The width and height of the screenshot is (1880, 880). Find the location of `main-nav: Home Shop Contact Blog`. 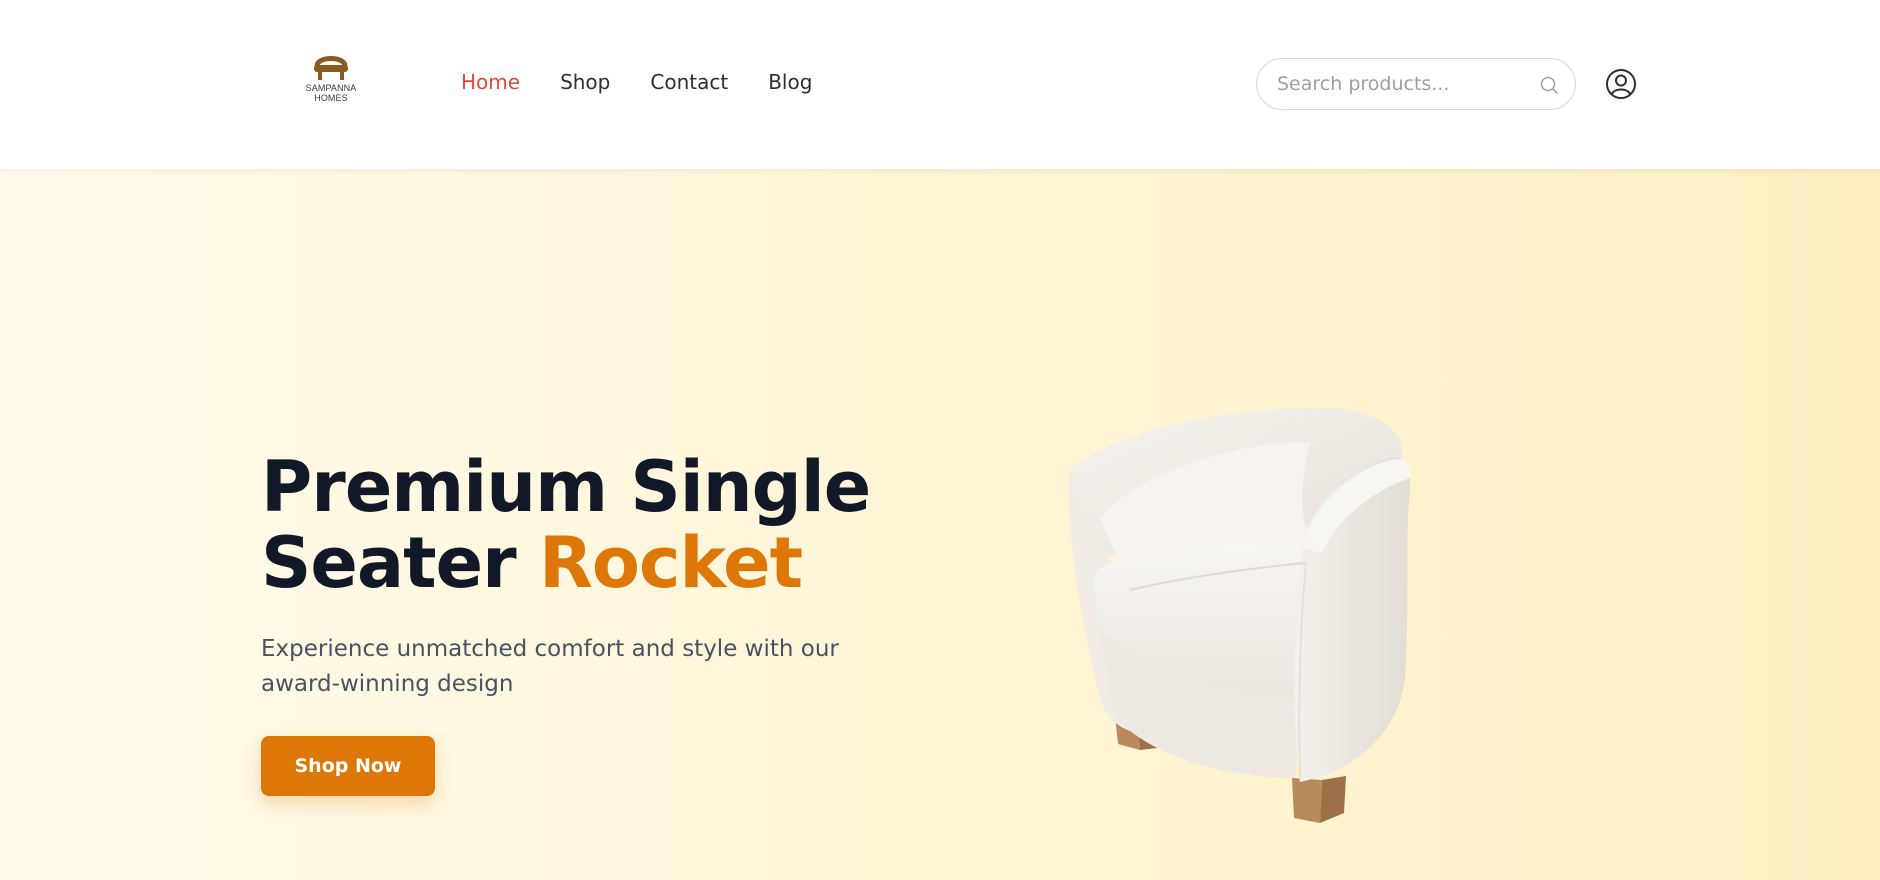

main-nav: Home Shop Contact Blog is located at coordinates (656, 82).